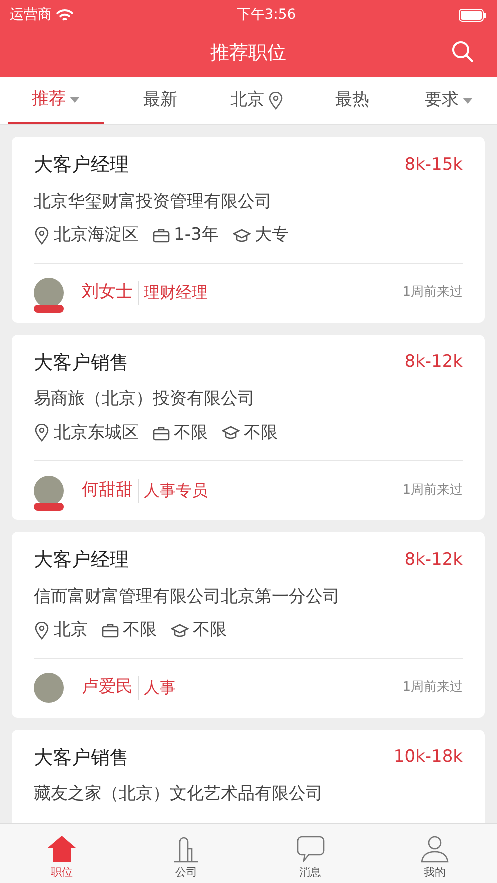  Describe the element at coordinates (352, 100) in the screenshot. I see `filter-tab: 最热` at that location.